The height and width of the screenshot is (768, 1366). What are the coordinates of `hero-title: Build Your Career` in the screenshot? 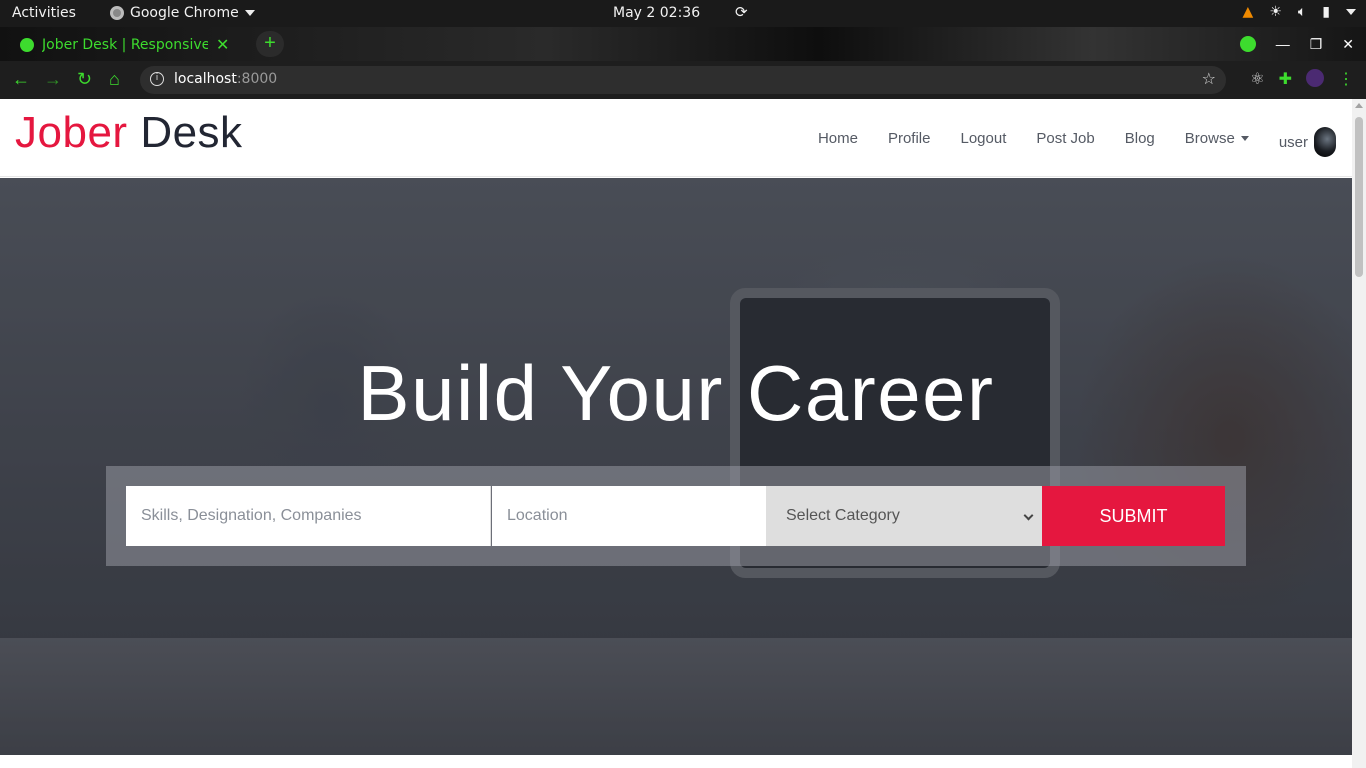 It's located at (676, 393).